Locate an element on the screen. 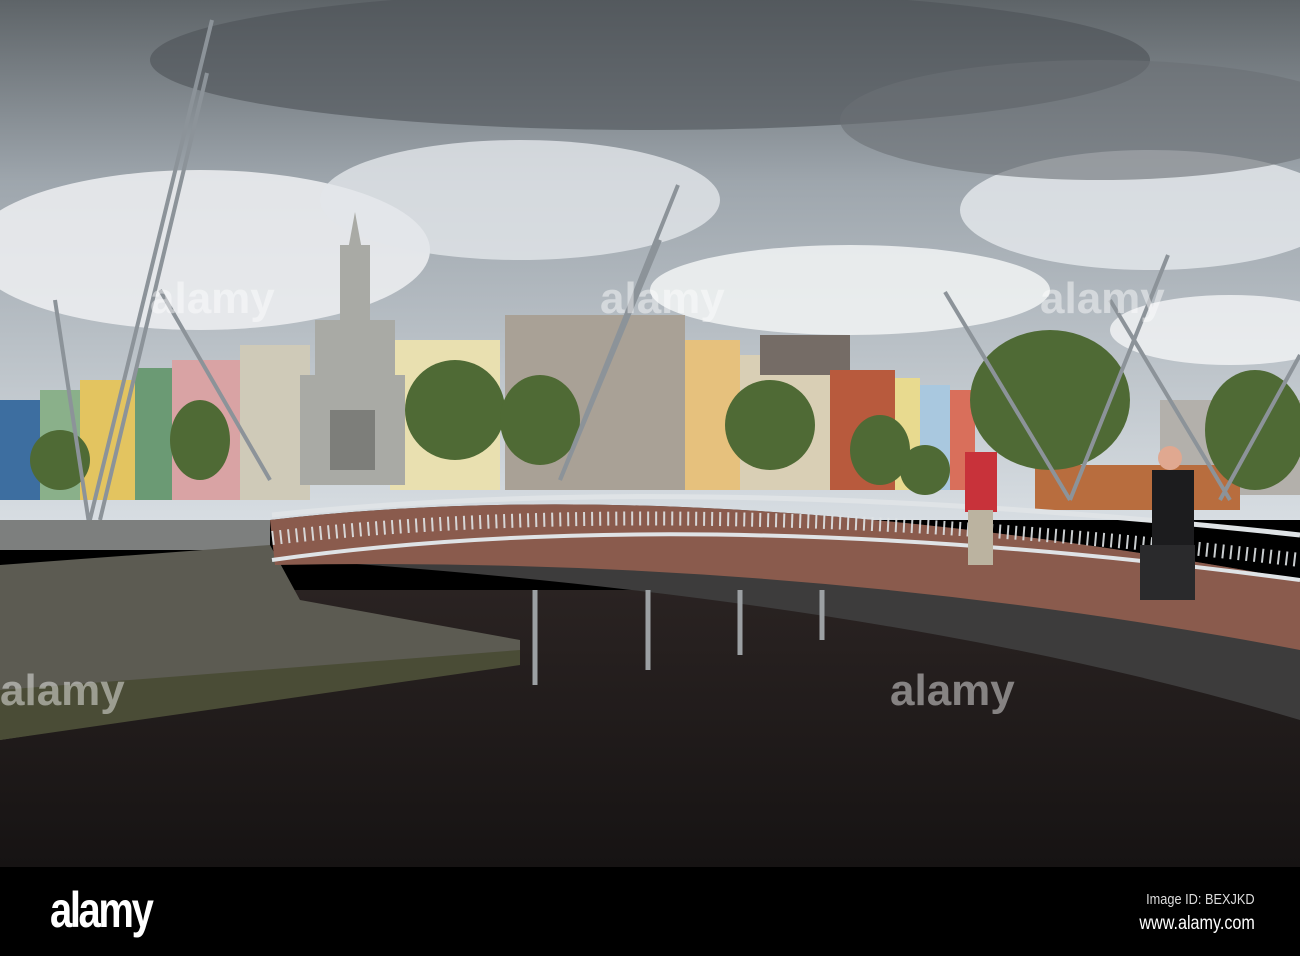 This screenshot has height=956, width=1300. site-url: www.alamy.com is located at coordinates (1197, 923).